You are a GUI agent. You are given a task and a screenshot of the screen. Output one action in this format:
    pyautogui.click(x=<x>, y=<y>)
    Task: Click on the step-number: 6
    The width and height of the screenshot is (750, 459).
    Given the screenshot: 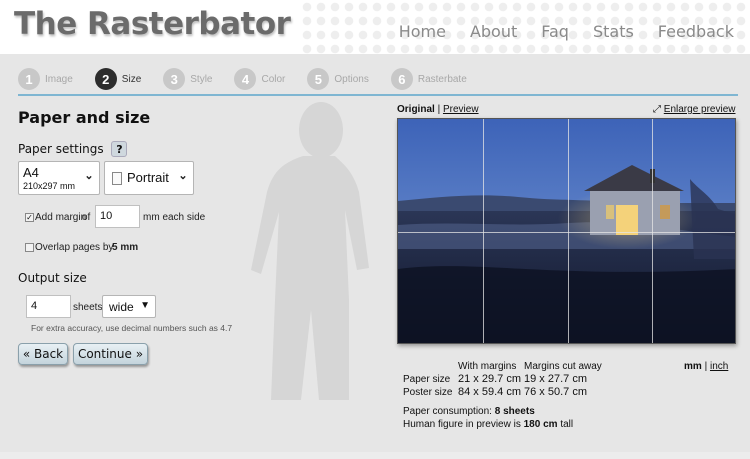 What is the action you would take?
    pyautogui.click(x=401, y=79)
    